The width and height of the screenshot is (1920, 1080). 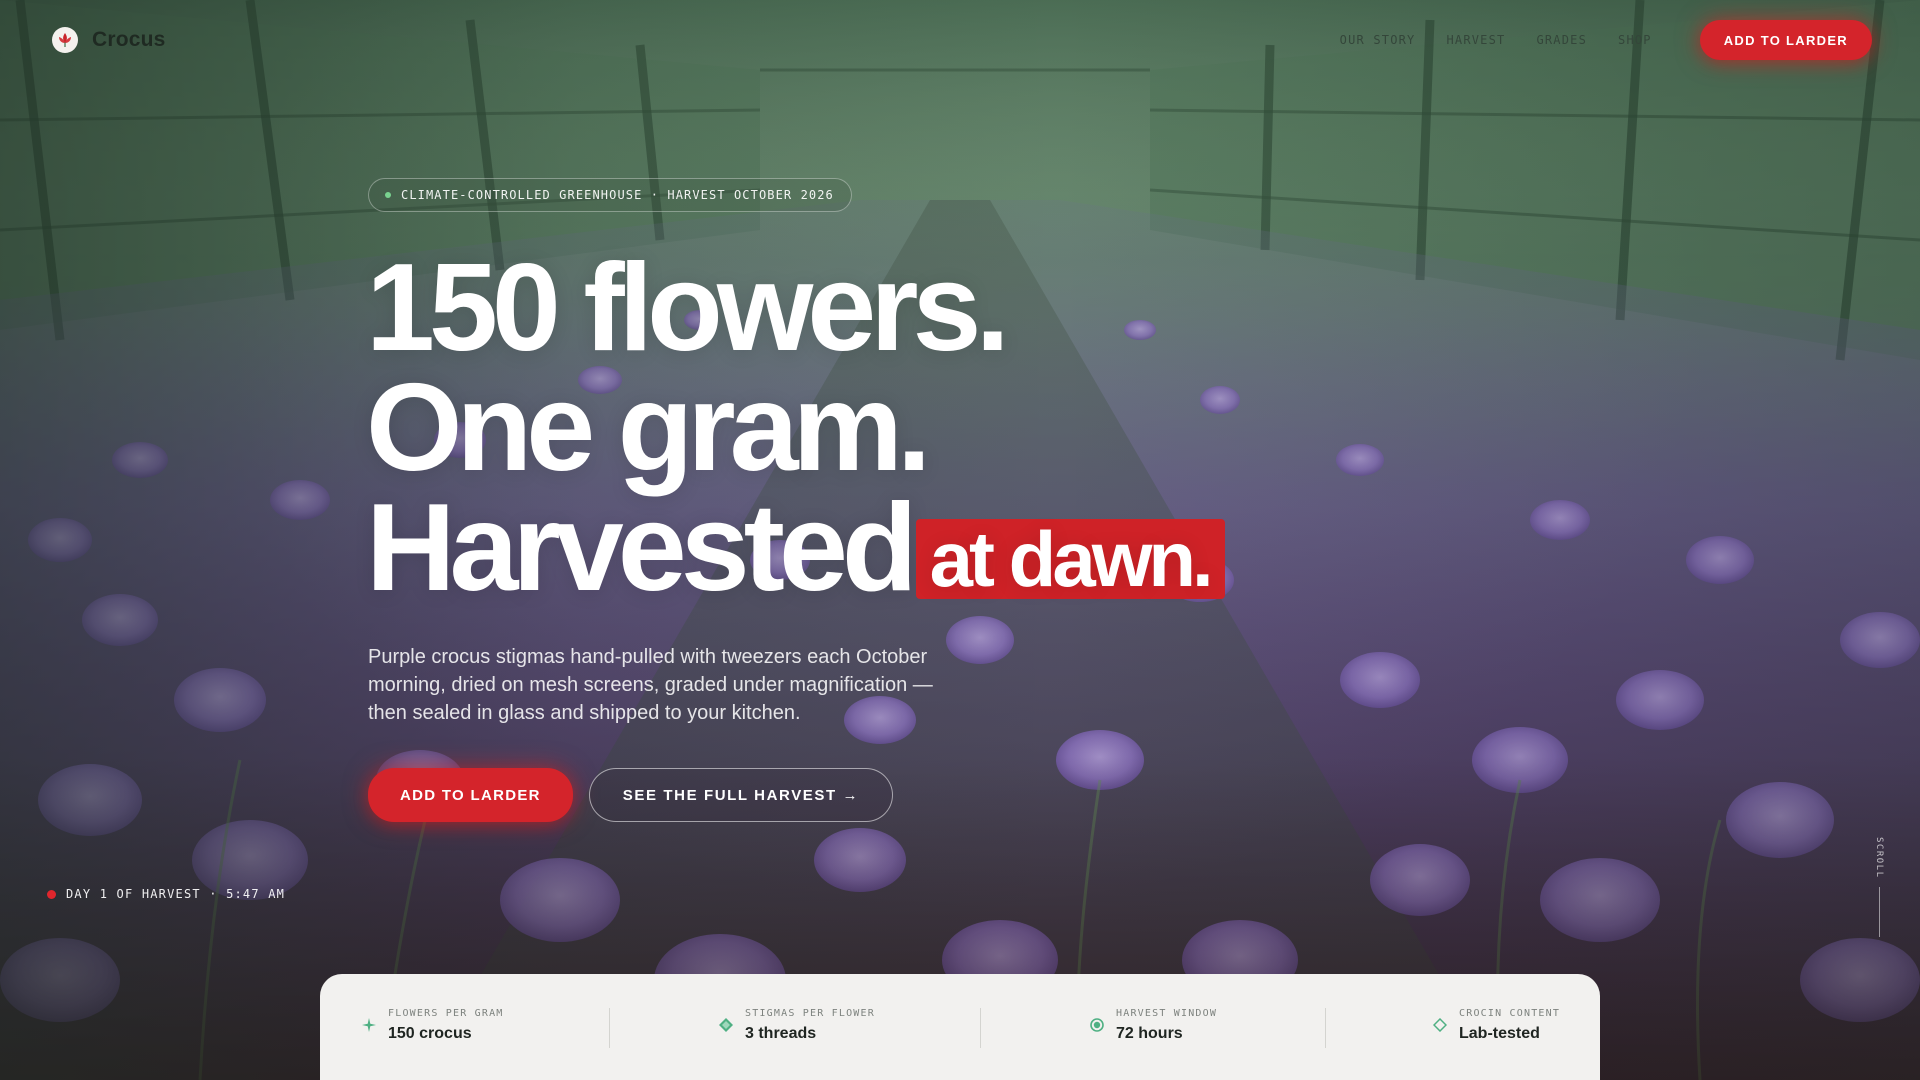 I want to click on stat-label: FLOWERS PER GRAM, so click(x=446, y=1013).